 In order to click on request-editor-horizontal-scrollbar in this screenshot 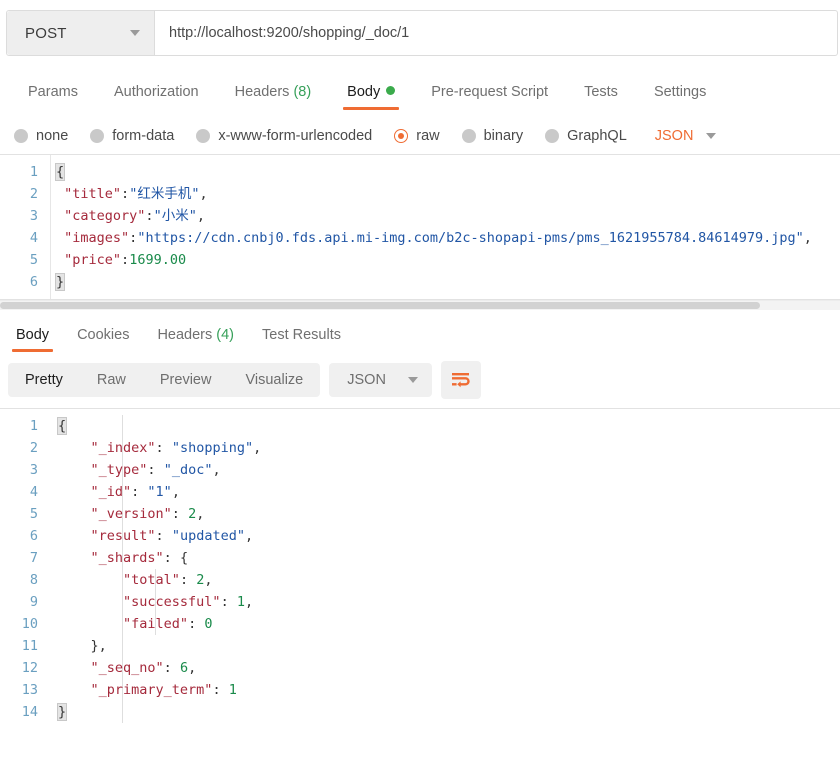, I will do `click(420, 305)`.